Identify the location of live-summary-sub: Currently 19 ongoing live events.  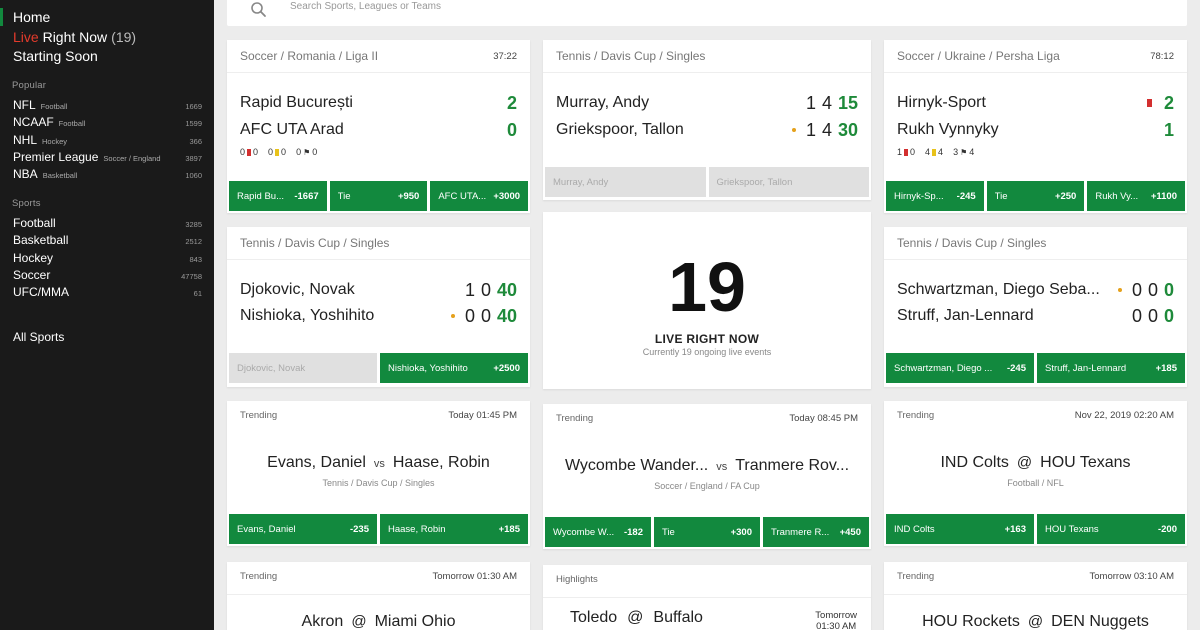
(707, 352).